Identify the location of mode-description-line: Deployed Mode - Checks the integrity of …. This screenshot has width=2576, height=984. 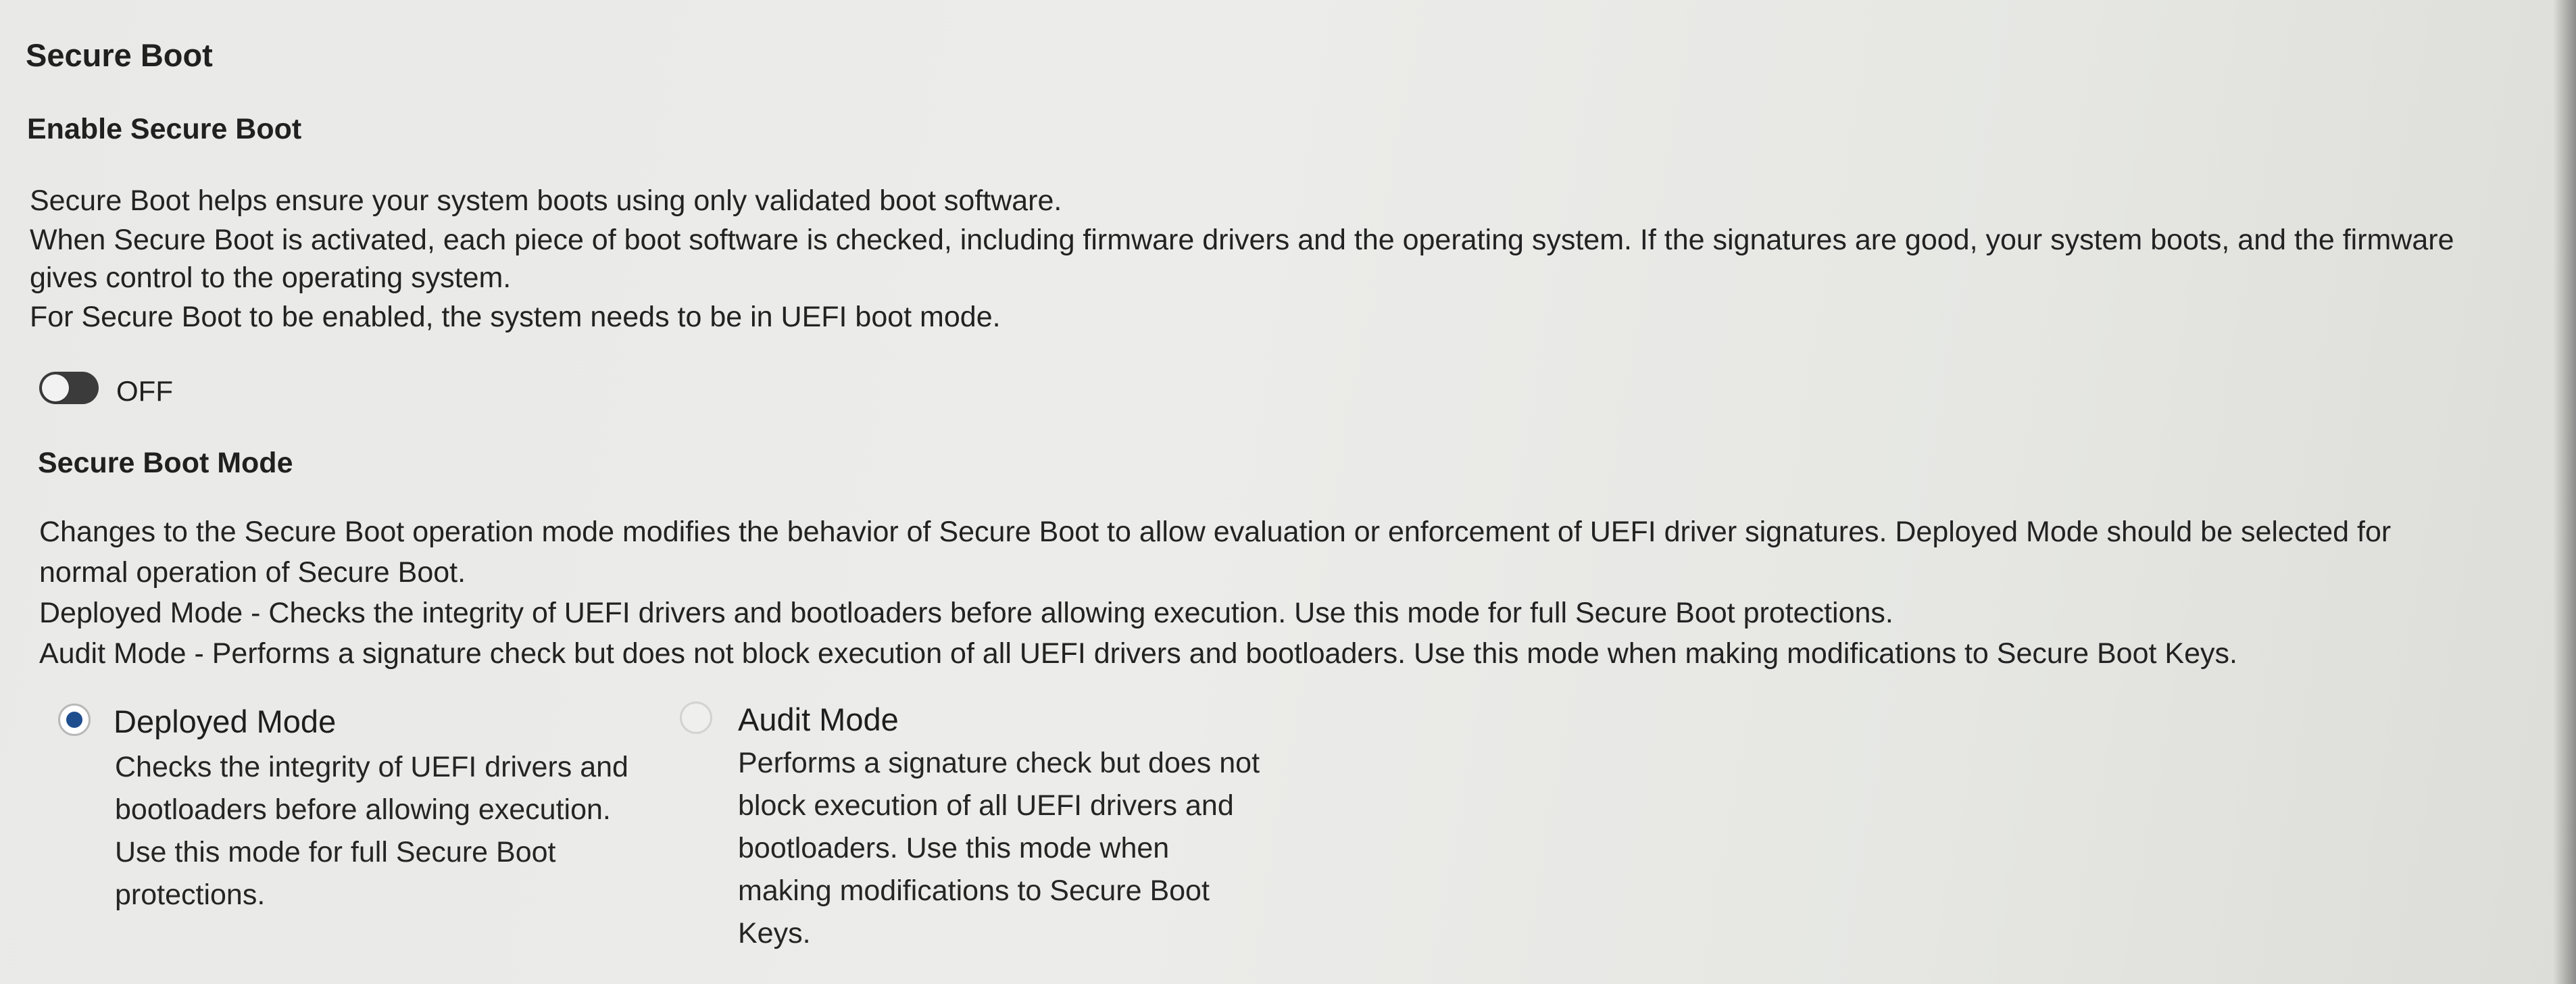
(966, 613).